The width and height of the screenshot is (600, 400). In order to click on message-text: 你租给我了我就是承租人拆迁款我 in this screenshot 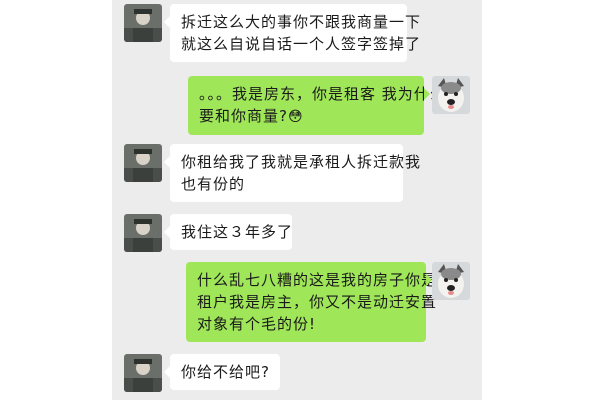, I will do `click(301, 162)`.